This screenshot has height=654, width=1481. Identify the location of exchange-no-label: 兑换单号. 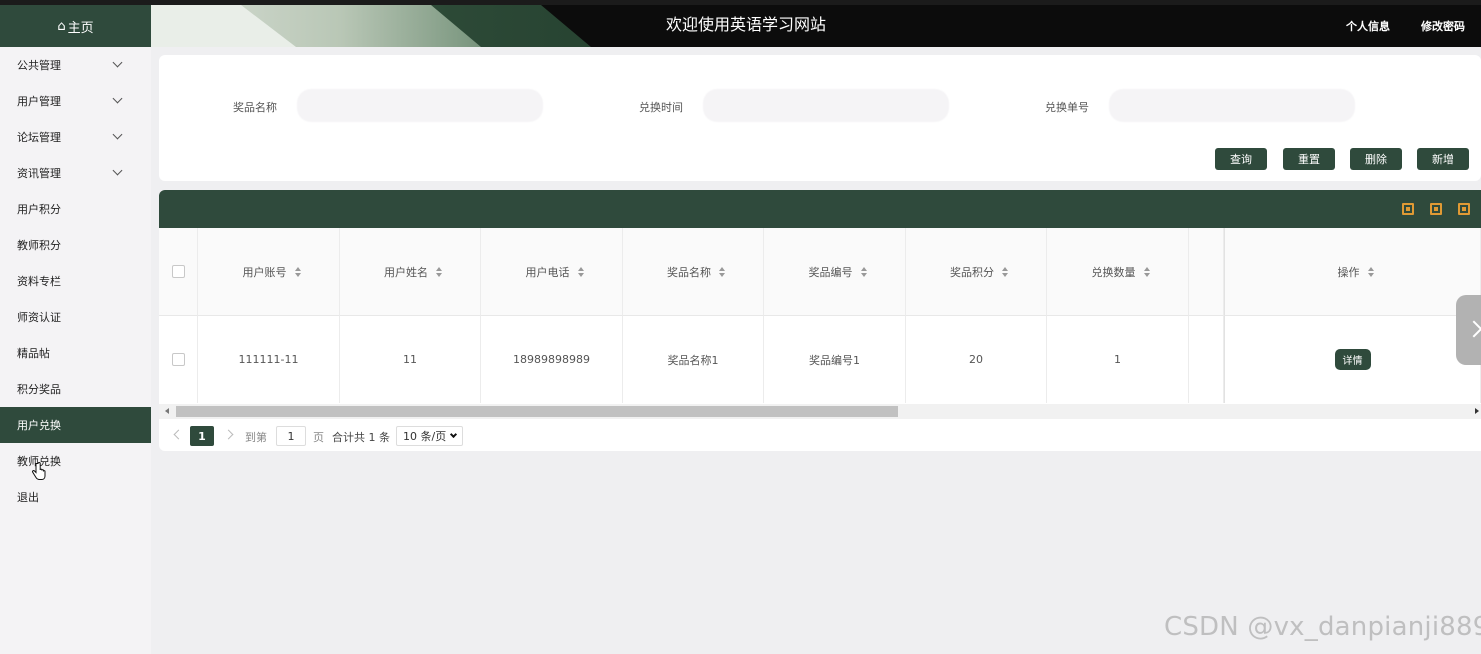
(1067, 107).